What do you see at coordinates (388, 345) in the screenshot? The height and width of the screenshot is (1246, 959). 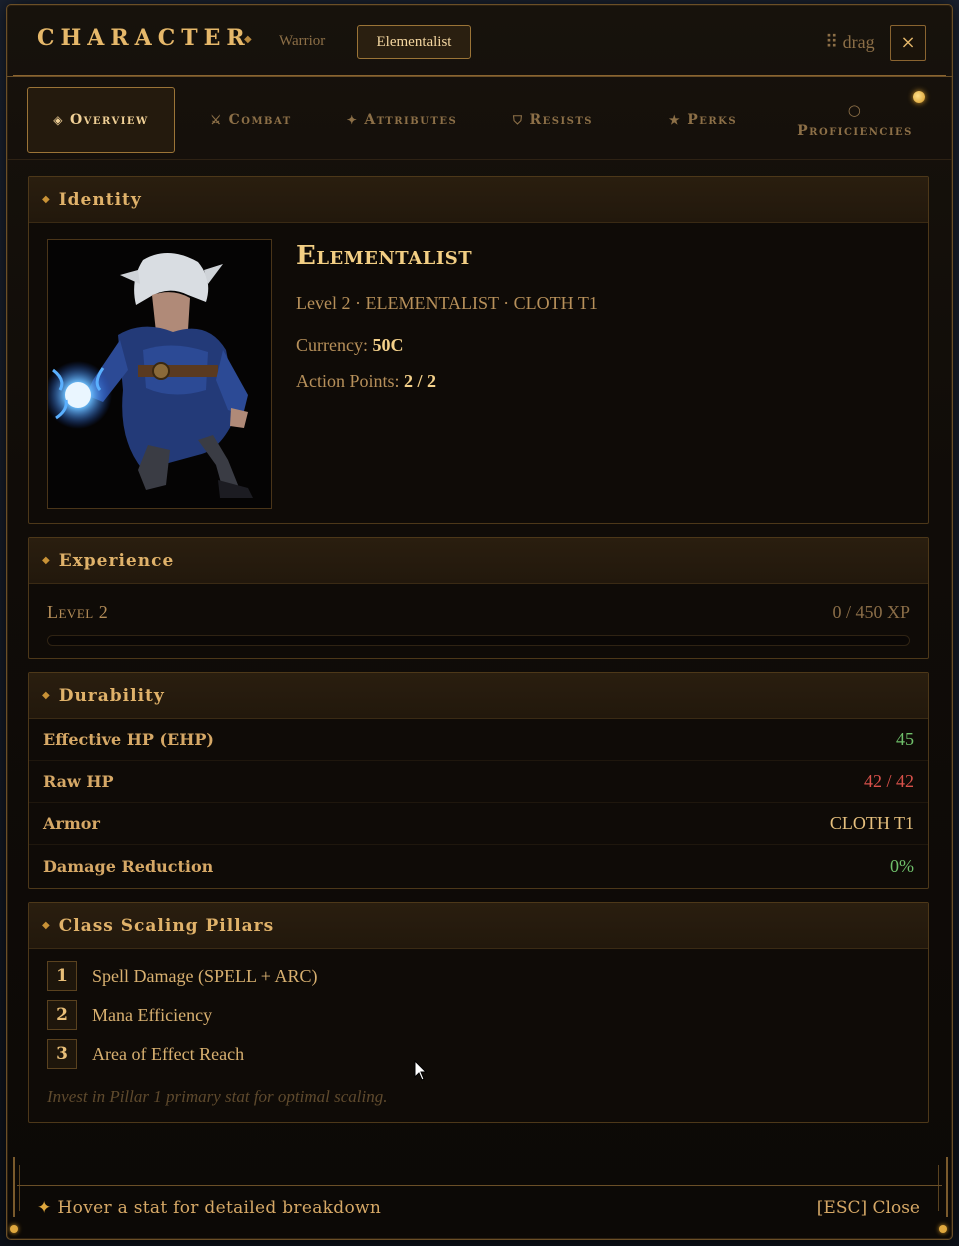 I see `currency-value: 50C` at bounding box center [388, 345].